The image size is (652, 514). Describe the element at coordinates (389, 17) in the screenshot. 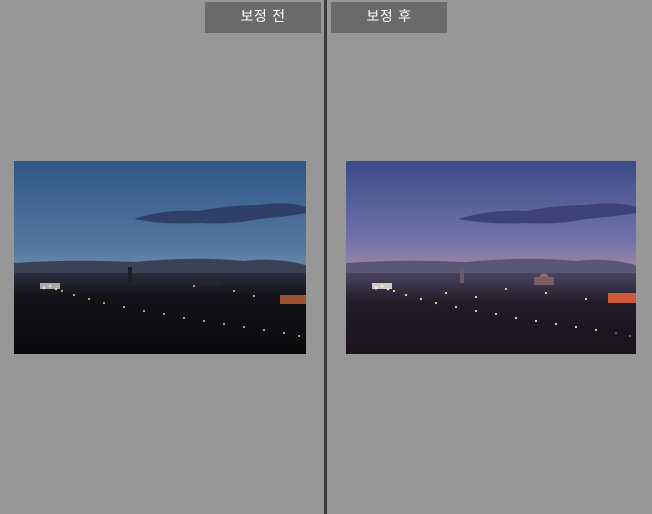

I see `after-label-tab: 보정 후` at that location.